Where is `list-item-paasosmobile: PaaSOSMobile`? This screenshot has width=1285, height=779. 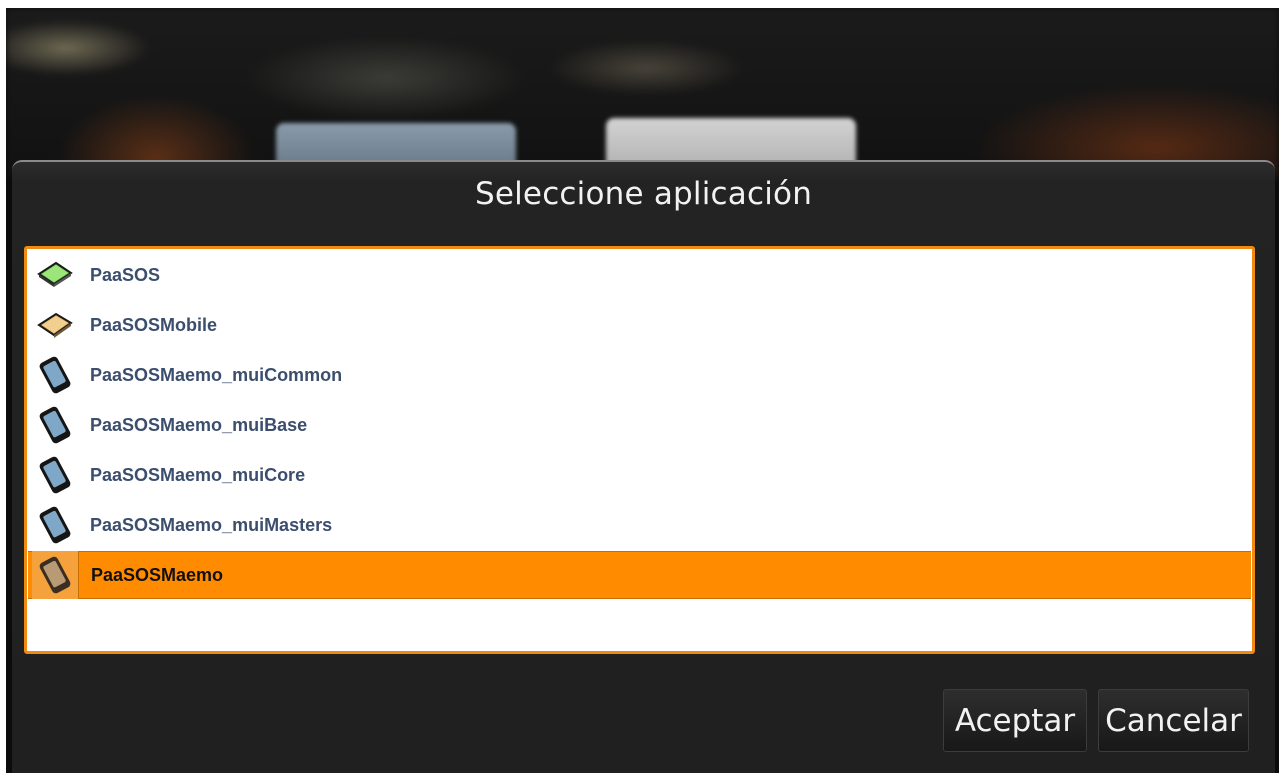
list-item-paasosmobile: PaaSOSMobile is located at coordinates (639, 325).